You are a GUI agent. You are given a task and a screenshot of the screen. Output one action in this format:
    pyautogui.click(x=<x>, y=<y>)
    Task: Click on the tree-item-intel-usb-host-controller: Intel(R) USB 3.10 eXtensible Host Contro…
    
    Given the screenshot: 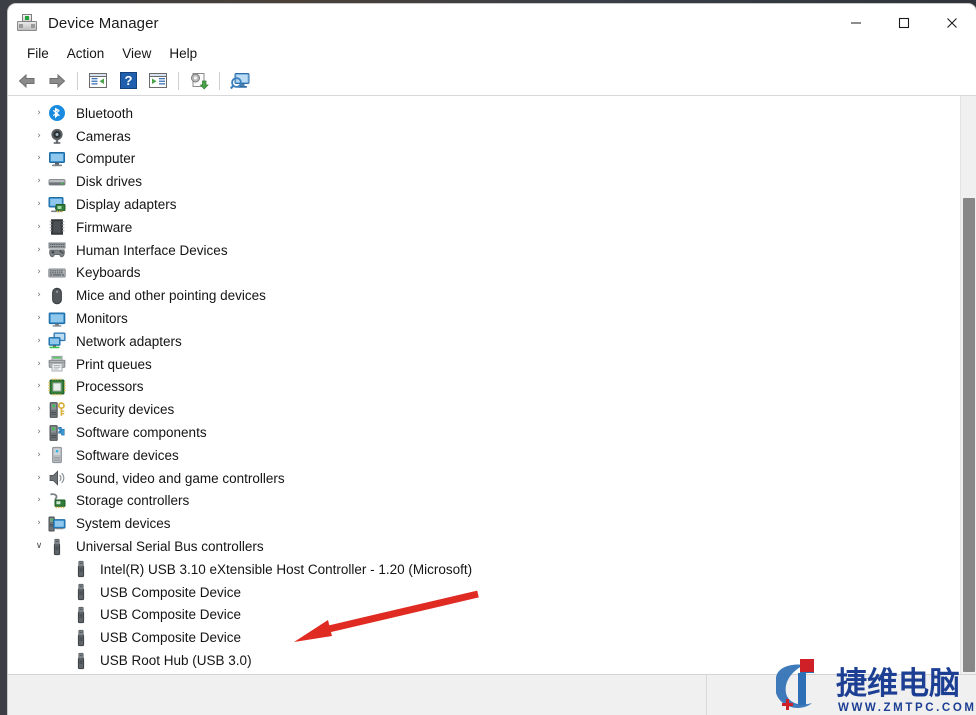 What is the action you would take?
    pyautogui.click(x=492, y=569)
    